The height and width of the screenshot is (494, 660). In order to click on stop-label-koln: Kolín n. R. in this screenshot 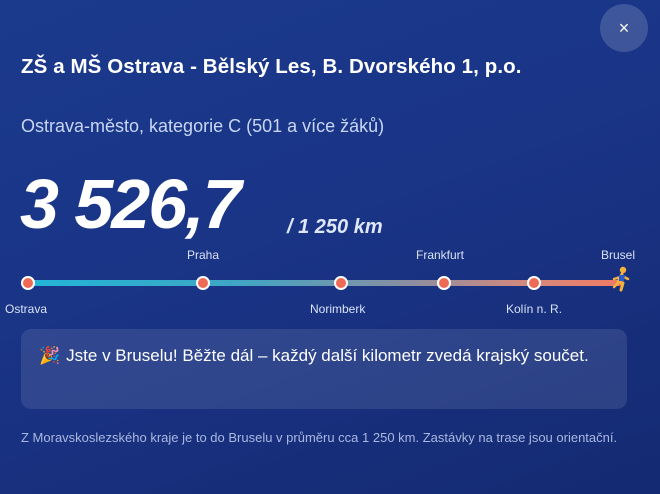, I will do `click(534, 309)`.